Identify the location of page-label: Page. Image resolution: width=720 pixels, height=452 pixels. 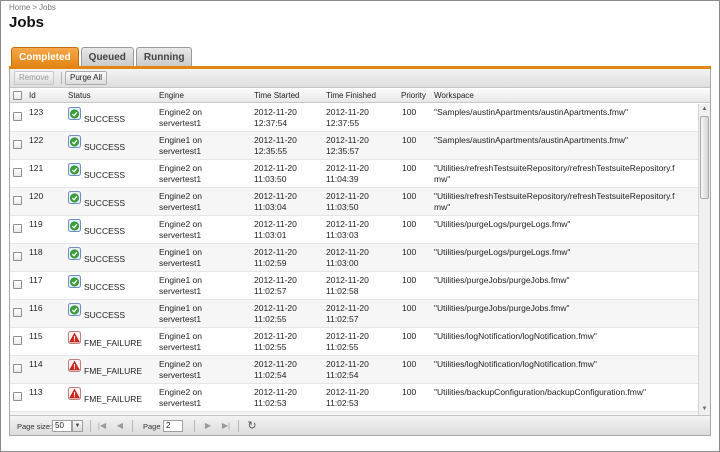
(152, 426).